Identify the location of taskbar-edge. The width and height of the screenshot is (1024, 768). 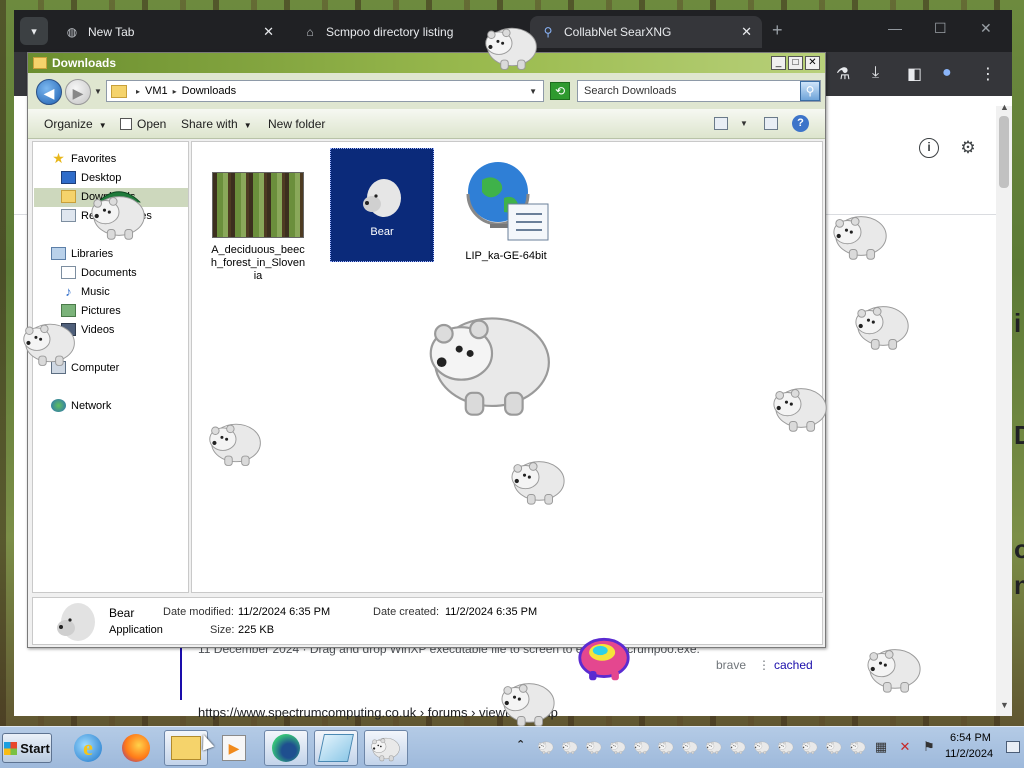
(286, 748).